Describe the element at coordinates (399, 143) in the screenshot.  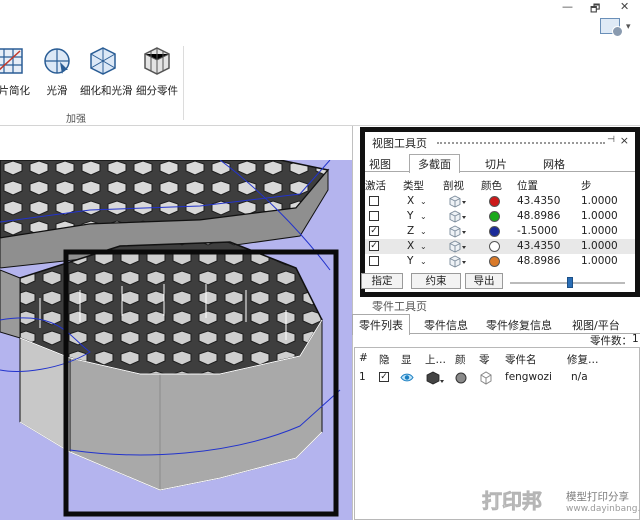
I see `view-toolbox-title: 视图工具页` at that location.